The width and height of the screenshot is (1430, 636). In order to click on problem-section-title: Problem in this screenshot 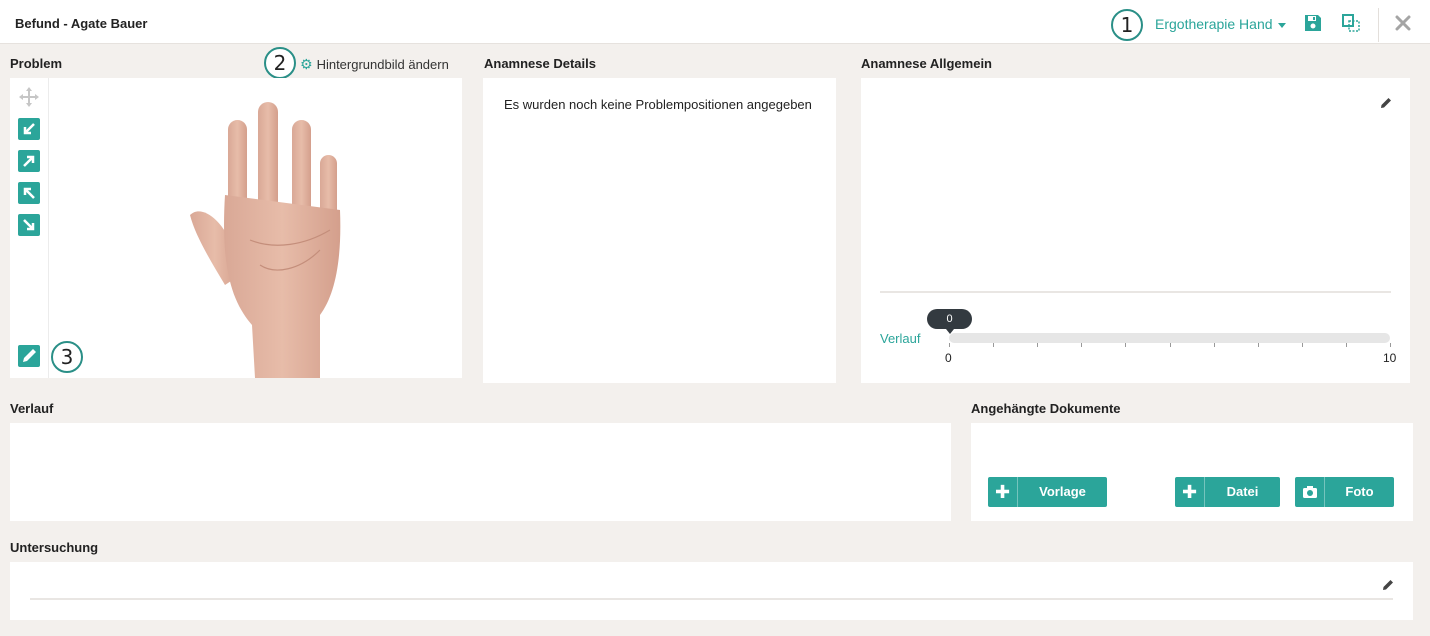, I will do `click(36, 63)`.